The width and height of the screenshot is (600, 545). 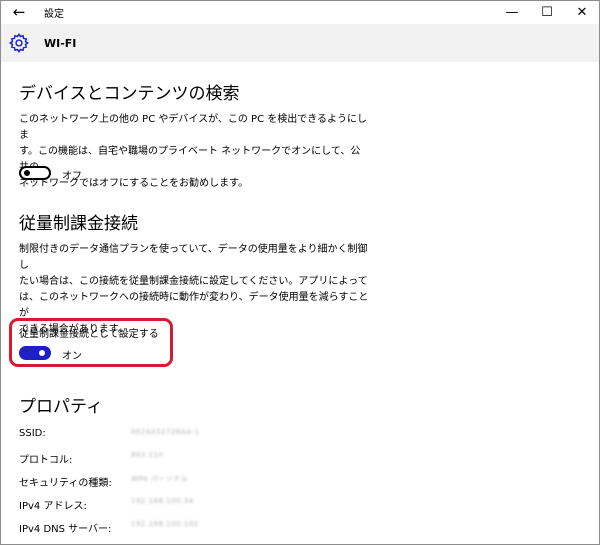 What do you see at coordinates (300, 12) in the screenshot?
I see `title-bar: ← 設定 — ☐ ✕` at bounding box center [300, 12].